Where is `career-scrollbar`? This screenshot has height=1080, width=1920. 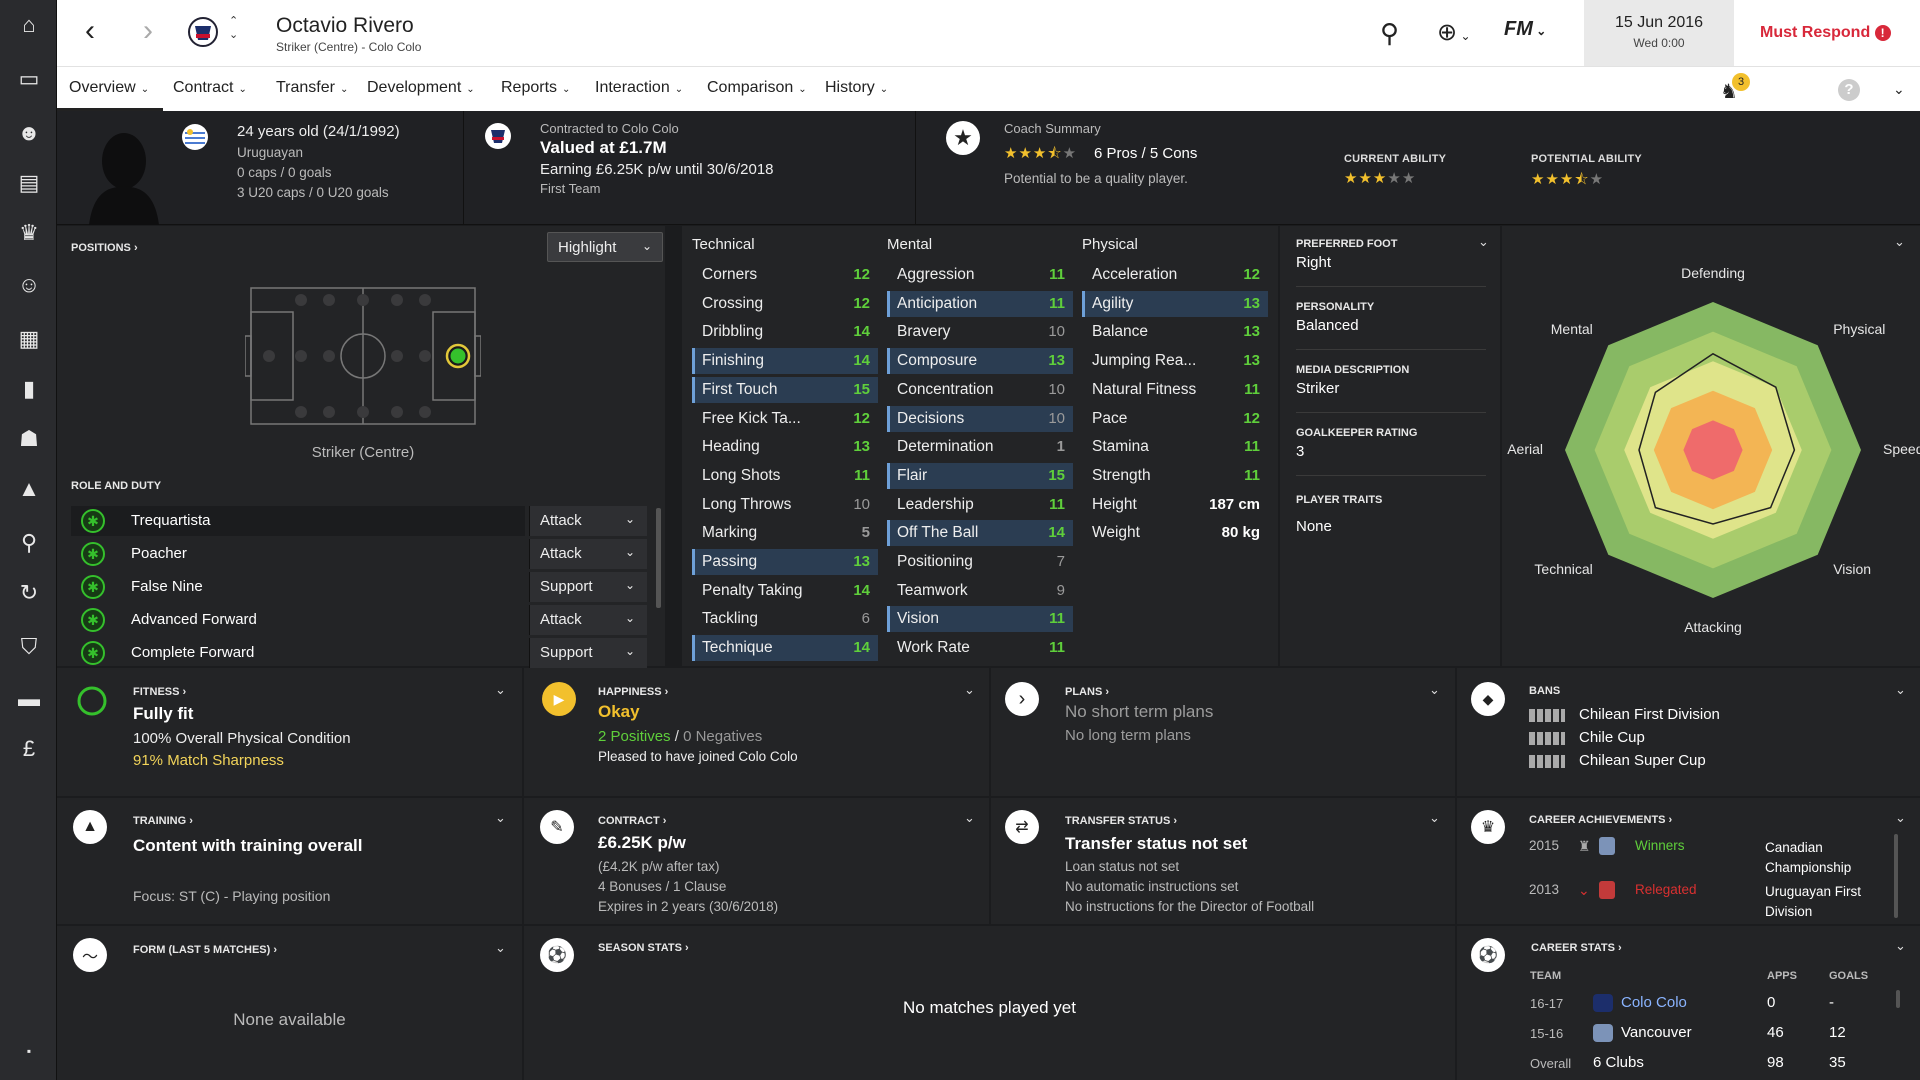 career-scrollbar is located at coordinates (1898, 999).